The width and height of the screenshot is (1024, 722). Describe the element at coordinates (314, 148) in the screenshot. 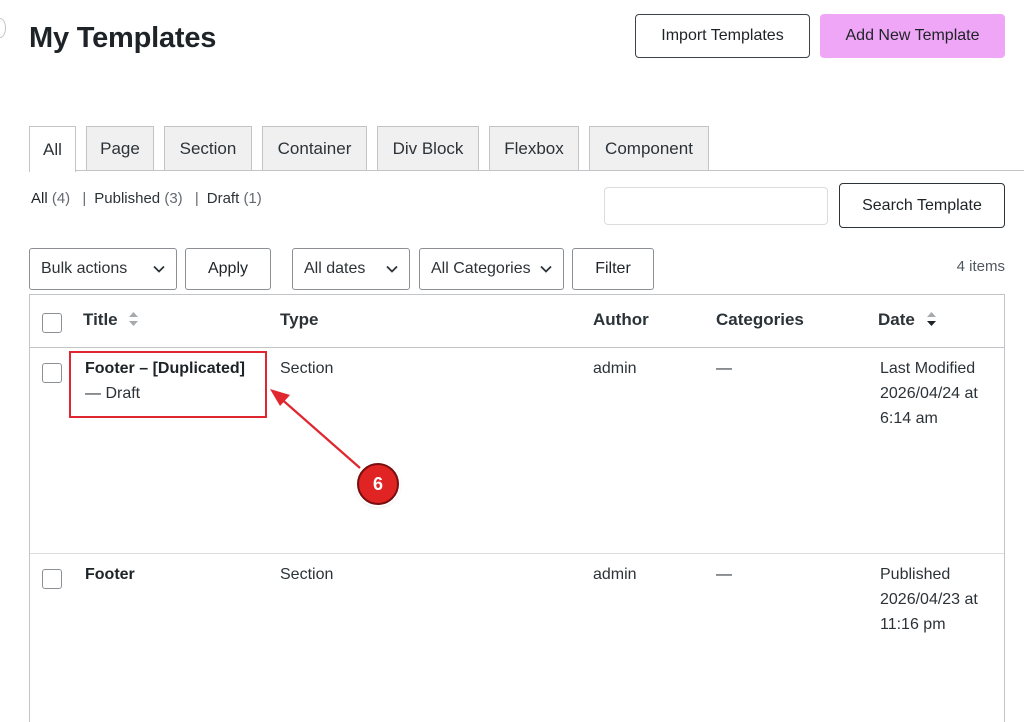

I see `tab-container: Container` at that location.